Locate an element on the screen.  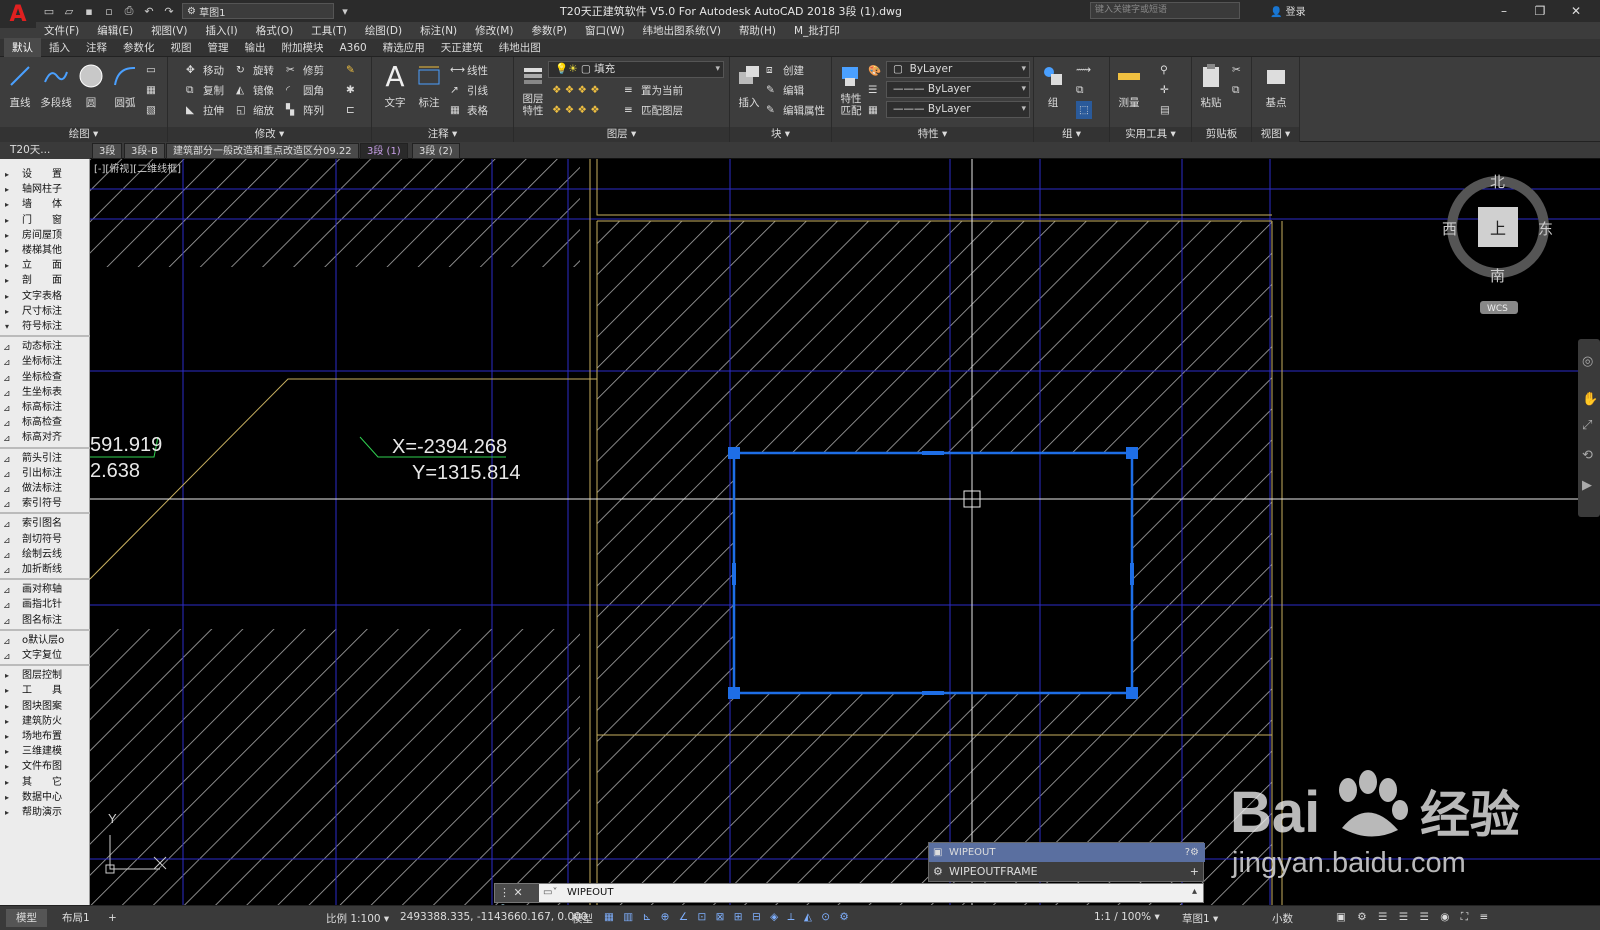
dimension-button: 标注 is located at coordinates (429, 85).